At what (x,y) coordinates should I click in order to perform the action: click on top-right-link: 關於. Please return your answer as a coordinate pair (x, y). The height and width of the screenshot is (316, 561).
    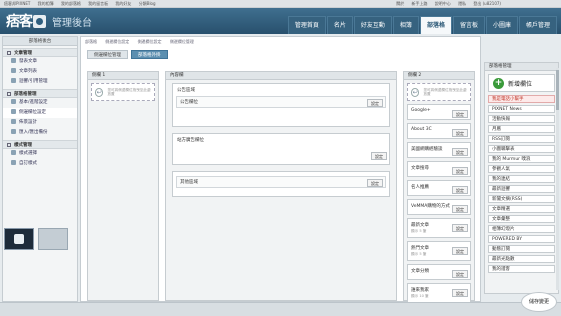
    Looking at the image, I should click on (400, 3).